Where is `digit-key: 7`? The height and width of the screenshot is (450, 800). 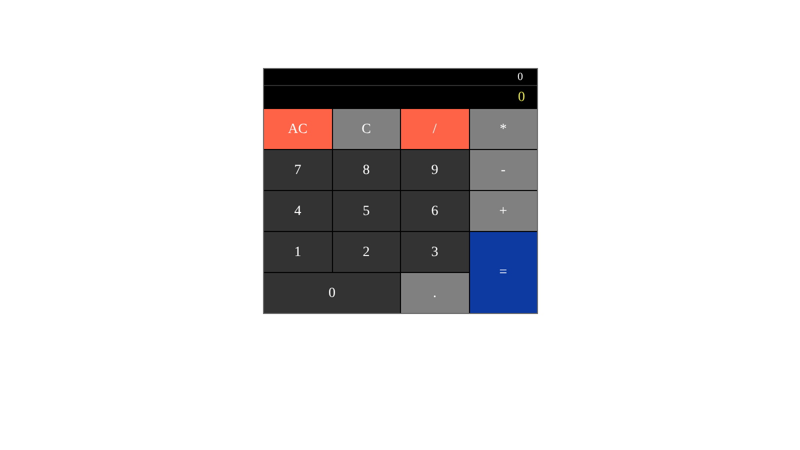 digit-key: 7 is located at coordinates (298, 170).